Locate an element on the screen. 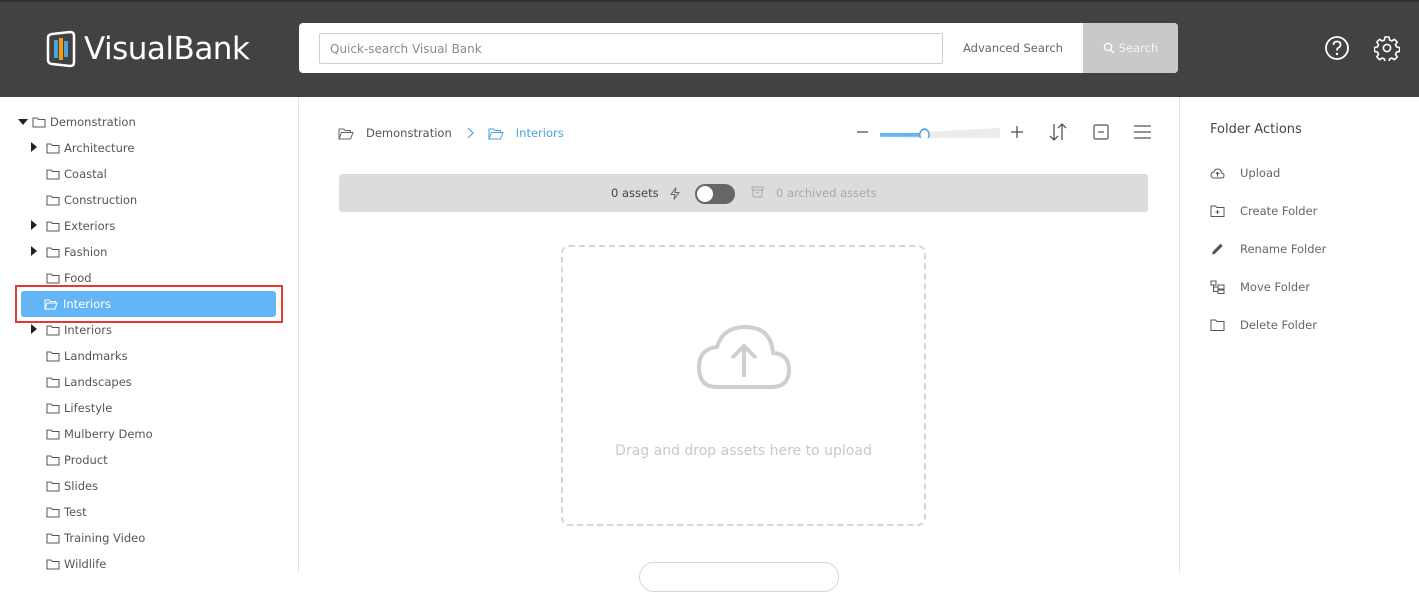  tree-item-fashion: Fashion is located at coordinates (68, 252).